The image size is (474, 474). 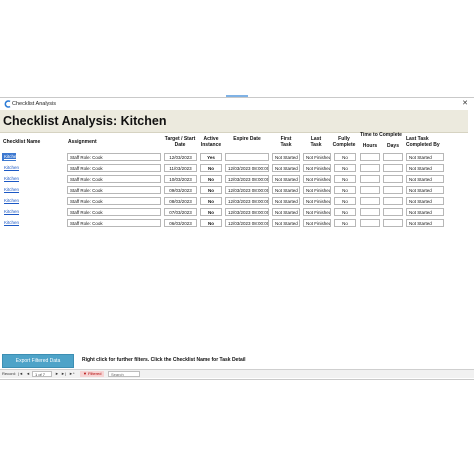 I want to click on window-titlebar: Checklist Analysis ✕, so click(x=237, y=104).